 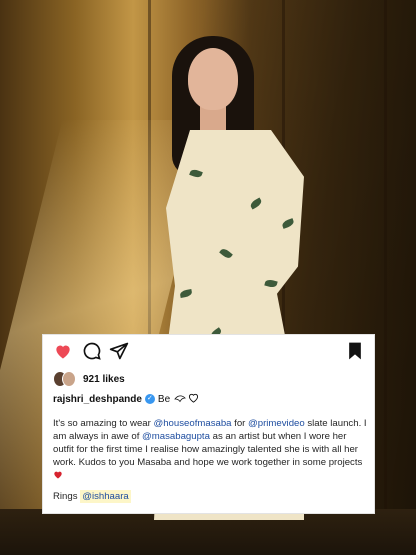 I want to click on comment-icon, so click(x=92, y=351).